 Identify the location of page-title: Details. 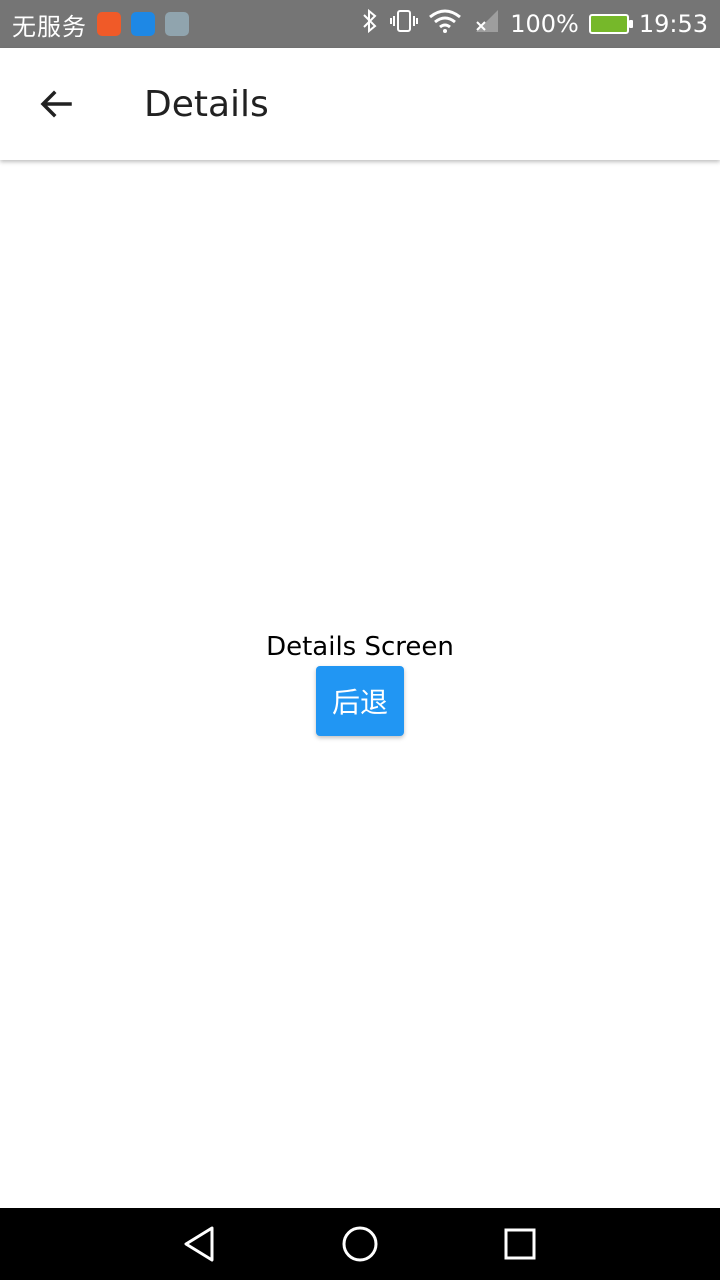
(206, 104).